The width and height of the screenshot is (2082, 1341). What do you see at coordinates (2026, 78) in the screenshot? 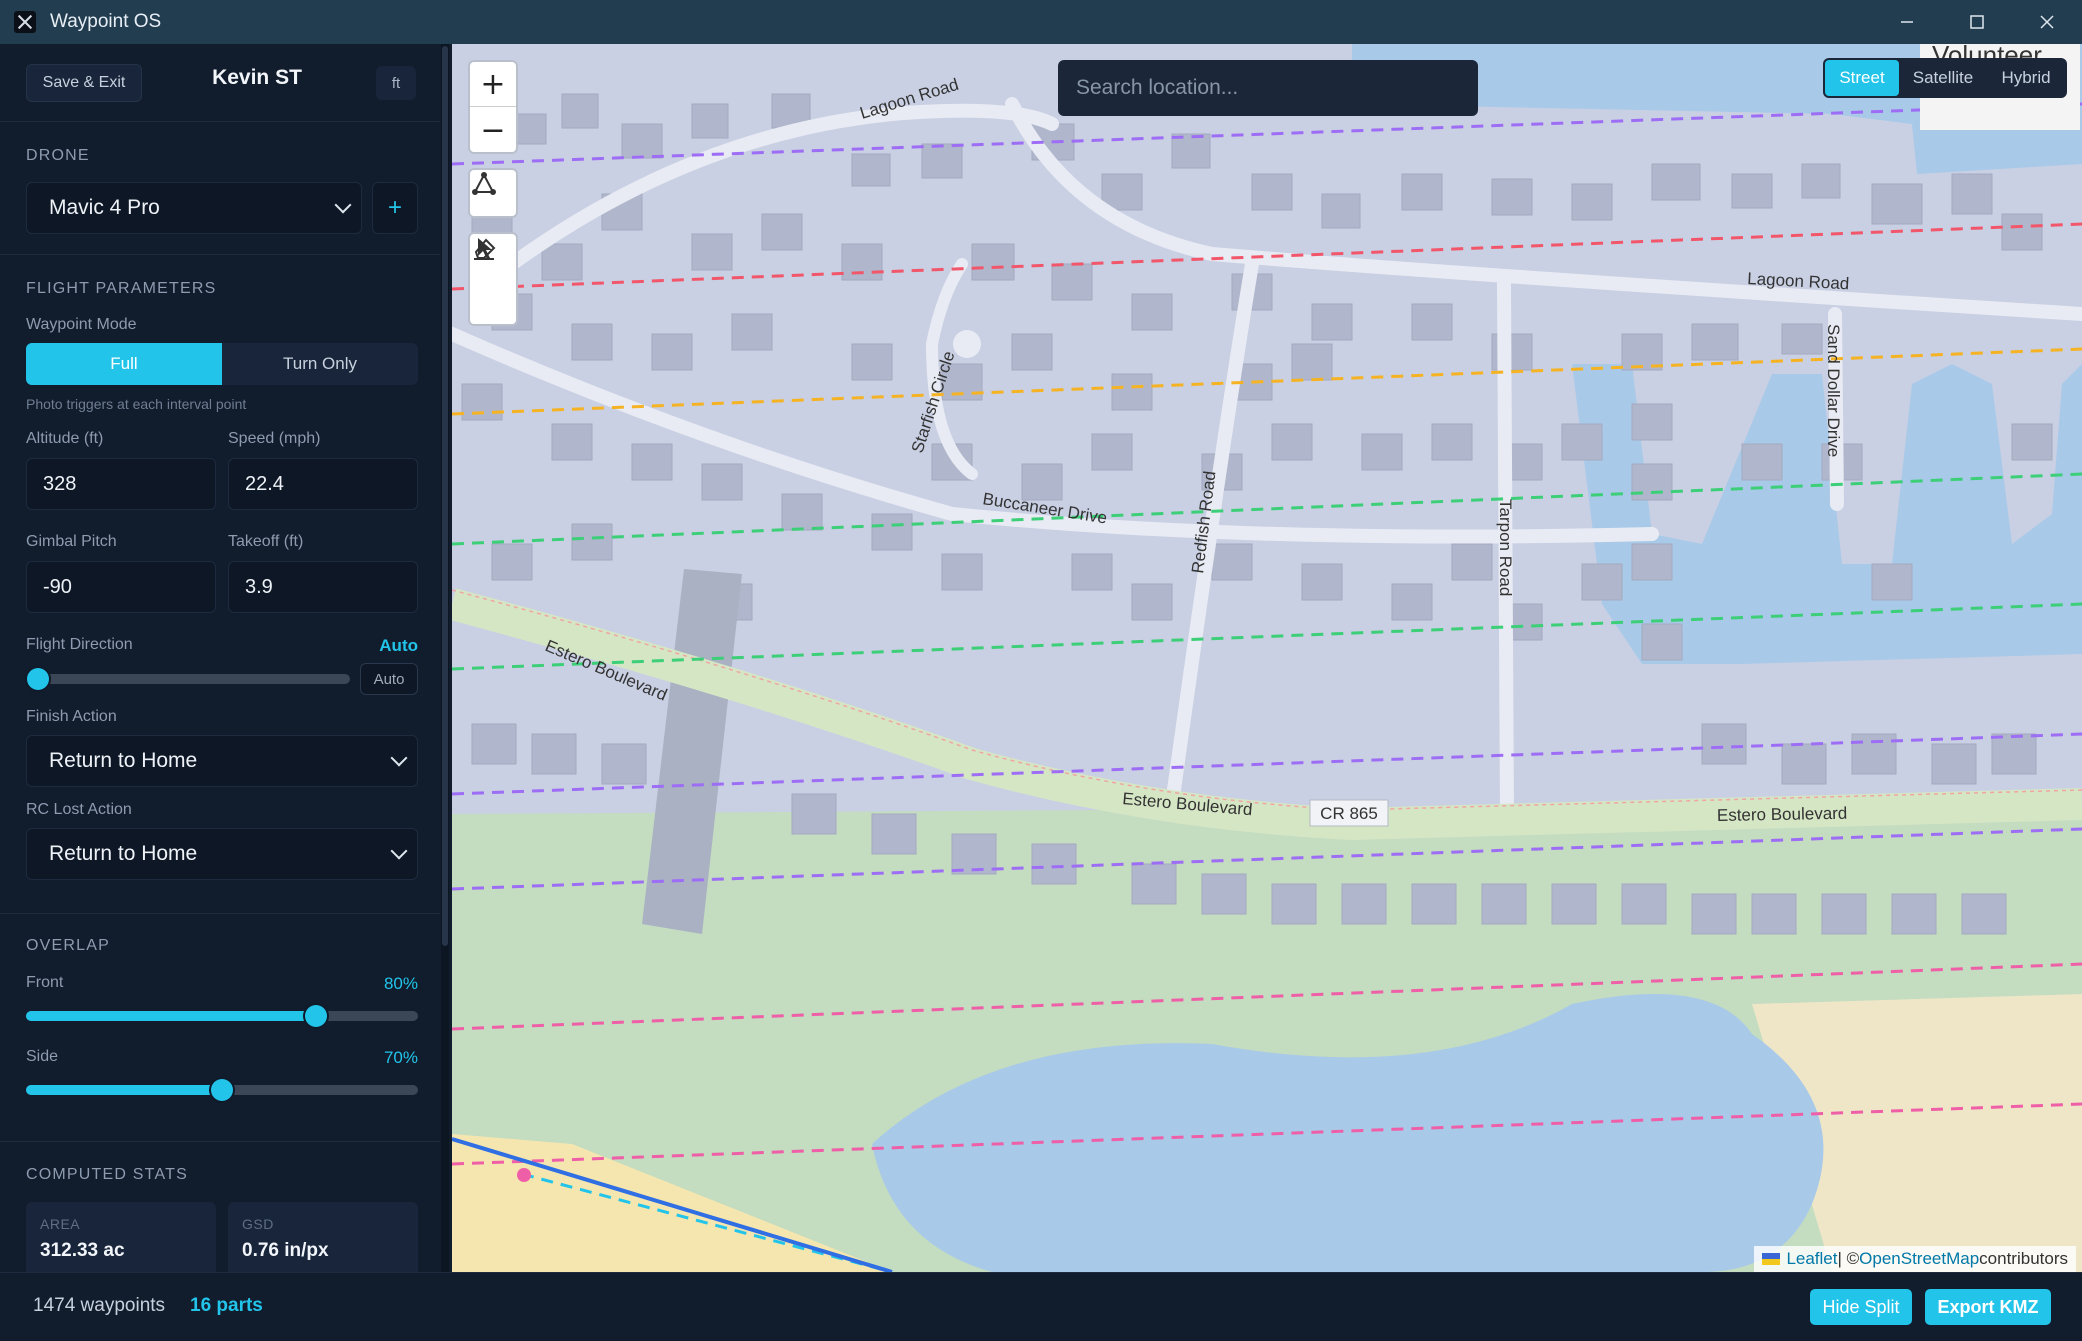
I see `layer-hybrid-button: Hybrid` at bounding box center [2026, 78].